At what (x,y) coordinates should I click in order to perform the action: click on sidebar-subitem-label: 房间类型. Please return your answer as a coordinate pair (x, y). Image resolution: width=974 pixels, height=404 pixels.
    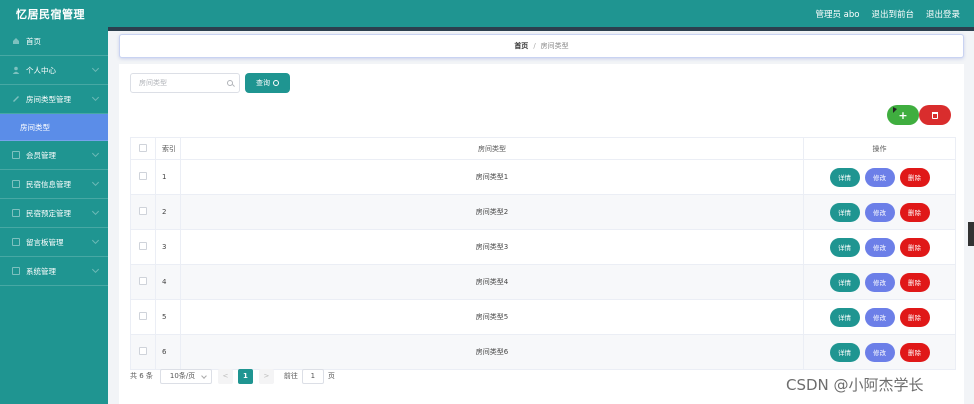
    Looking at the image, I should click on (35, 127).